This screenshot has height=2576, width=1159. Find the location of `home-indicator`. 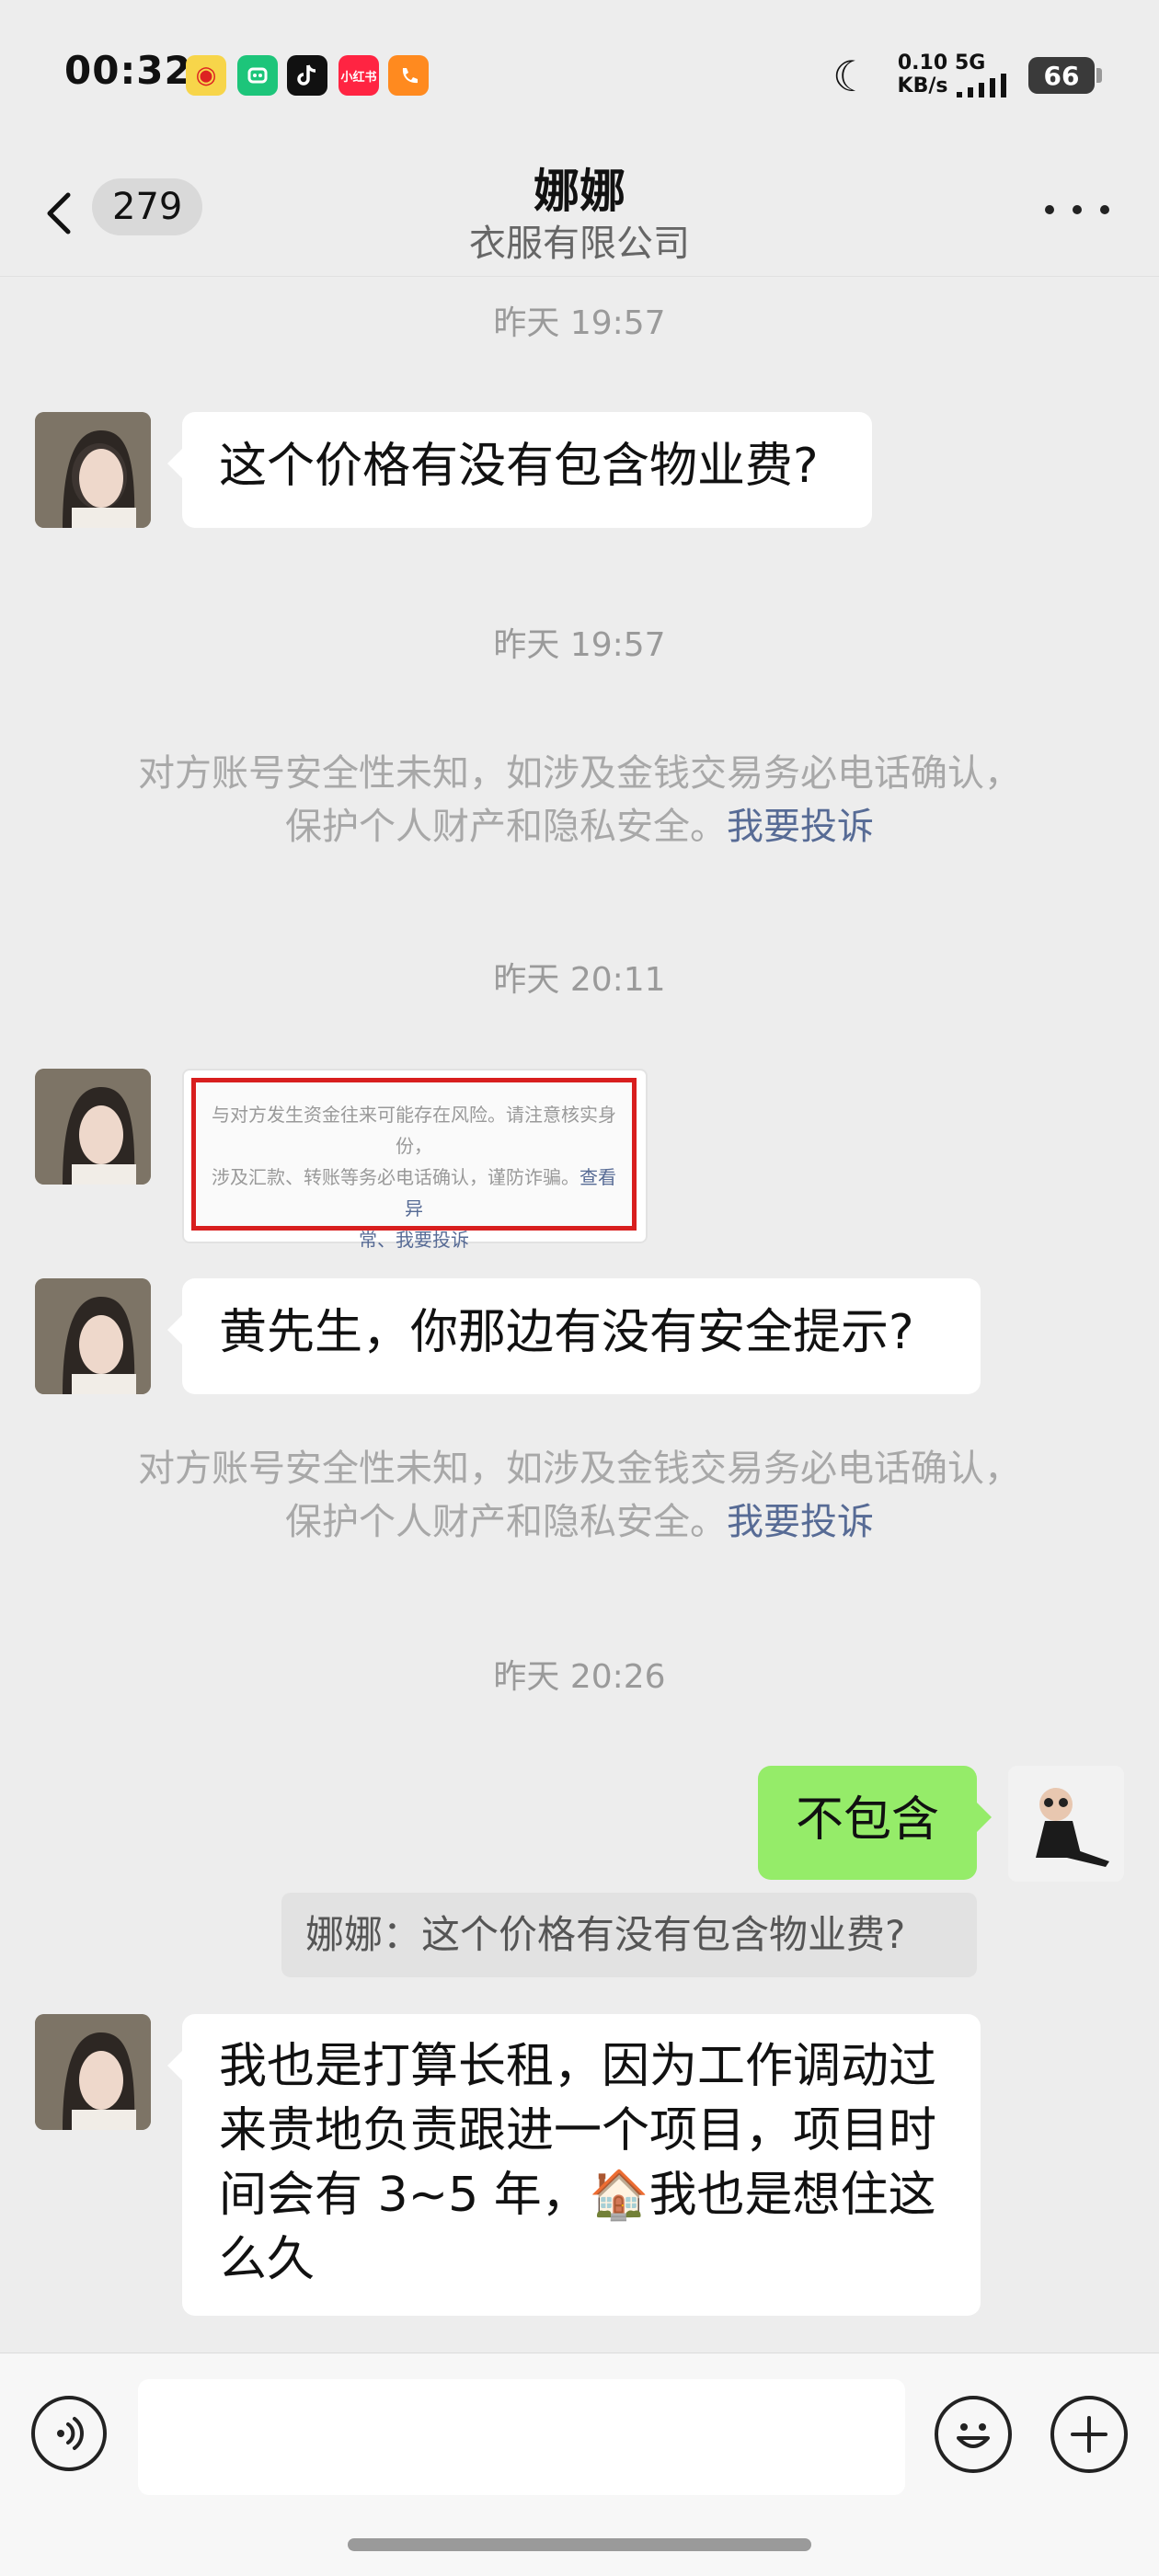

home-indicator is located at coordinates (579, 2544).